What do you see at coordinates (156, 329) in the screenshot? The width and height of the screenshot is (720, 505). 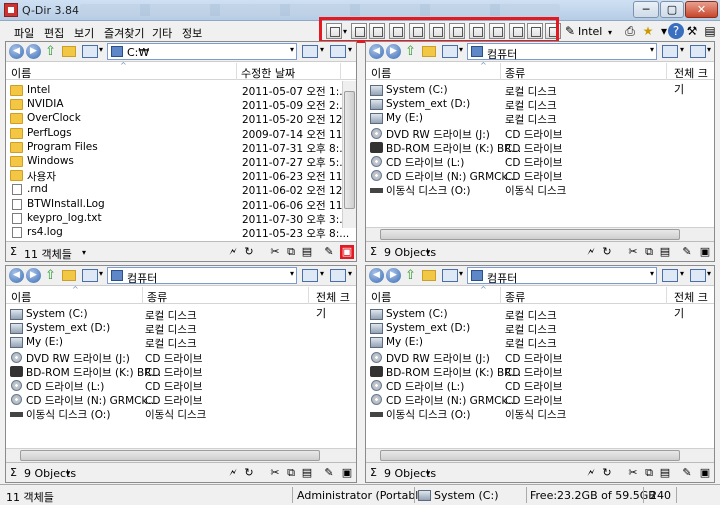 I see `table-row: System_ext (D:) 로컬 디스크` at bounding box center [156, 329].